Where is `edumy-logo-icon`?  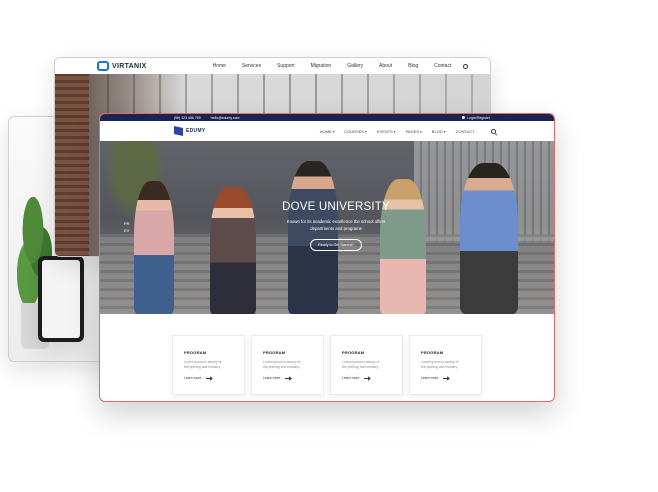
edumy-logo-icon is located at coordinates (178, 131).